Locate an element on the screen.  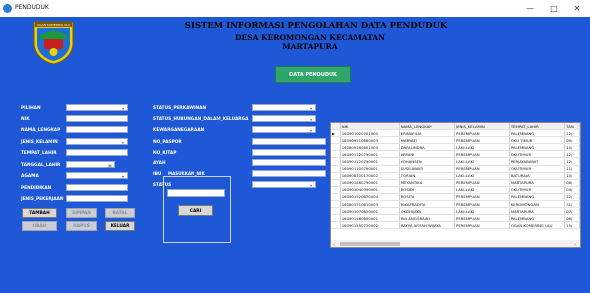
table-cell: PERJAYABARAT is located at coordinates (537, 161).